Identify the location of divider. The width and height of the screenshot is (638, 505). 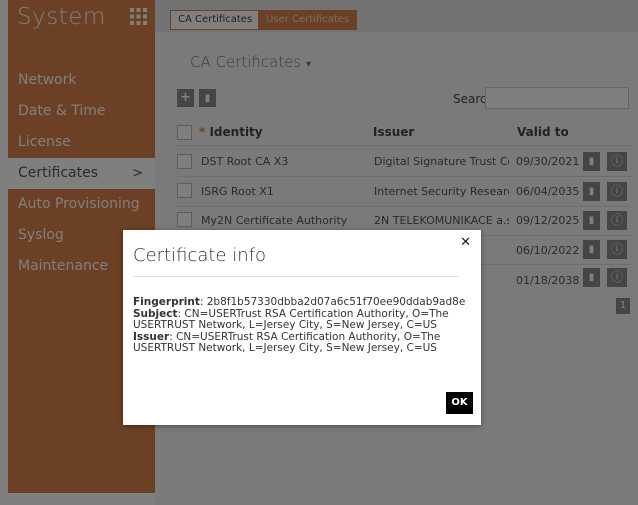
(296, 276).